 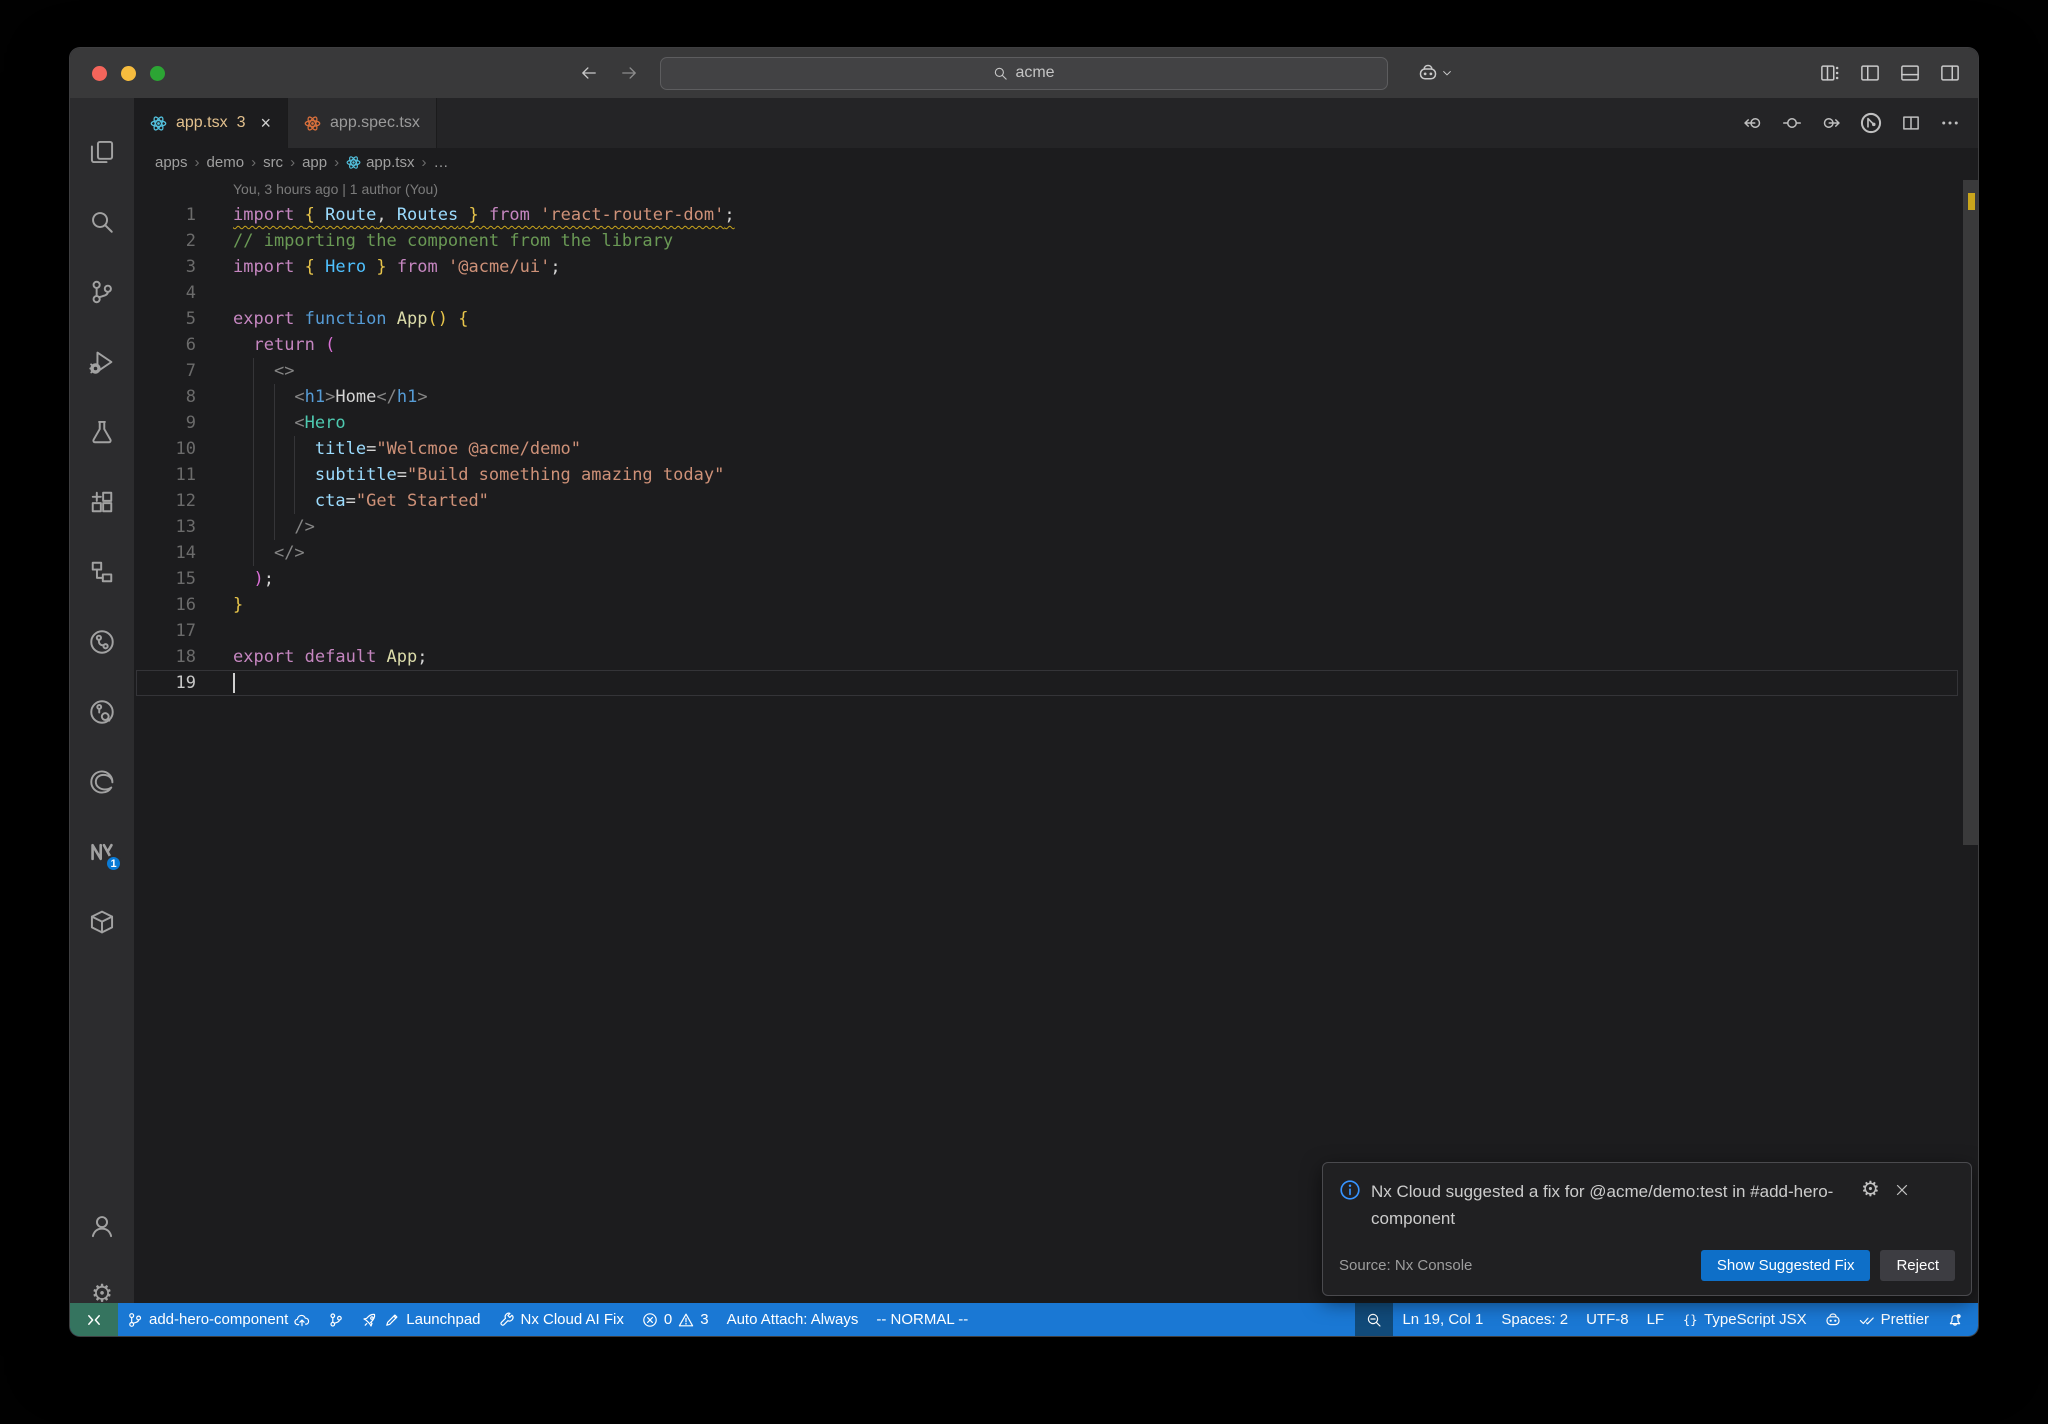 I want to click on notification-close-icon, so click(x=1902, y=1190).